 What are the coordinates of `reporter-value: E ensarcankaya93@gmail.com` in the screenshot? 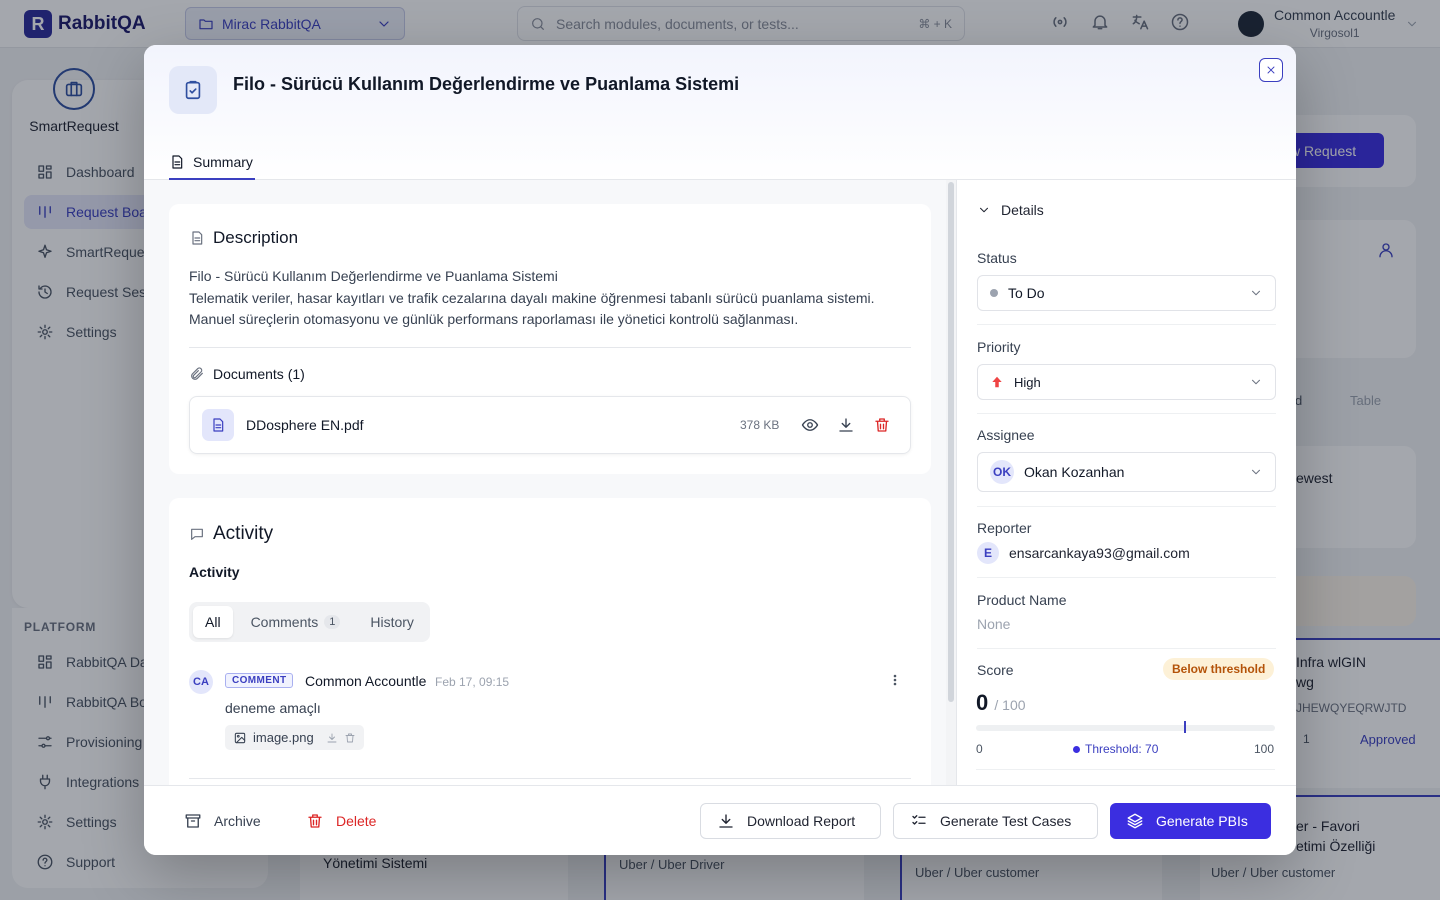 It's located at (1126, 553).